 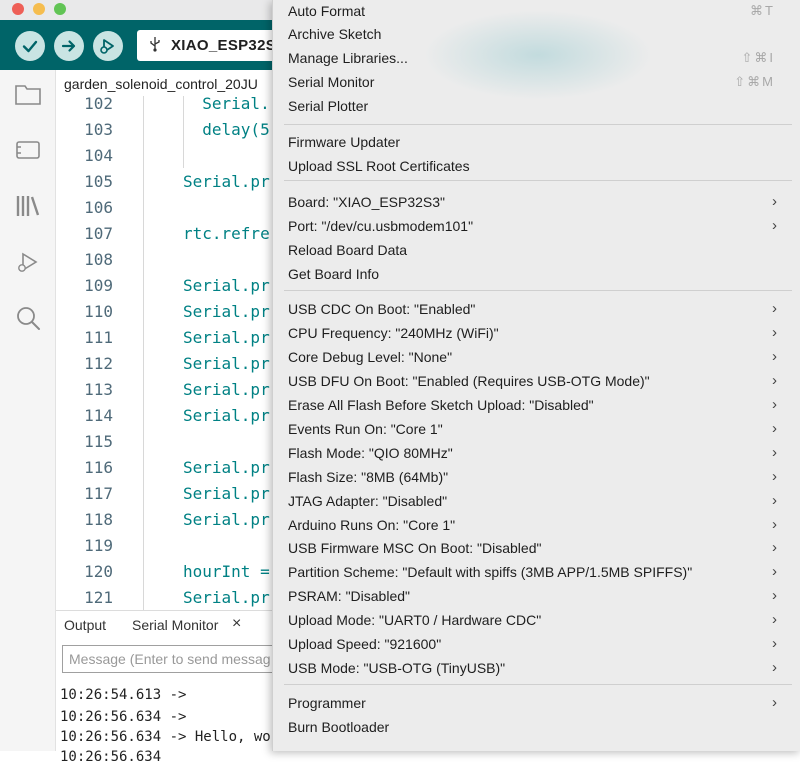 I want to click on menu-item-firmware-updater: Firmware Updater, so click(x=536, y=143).